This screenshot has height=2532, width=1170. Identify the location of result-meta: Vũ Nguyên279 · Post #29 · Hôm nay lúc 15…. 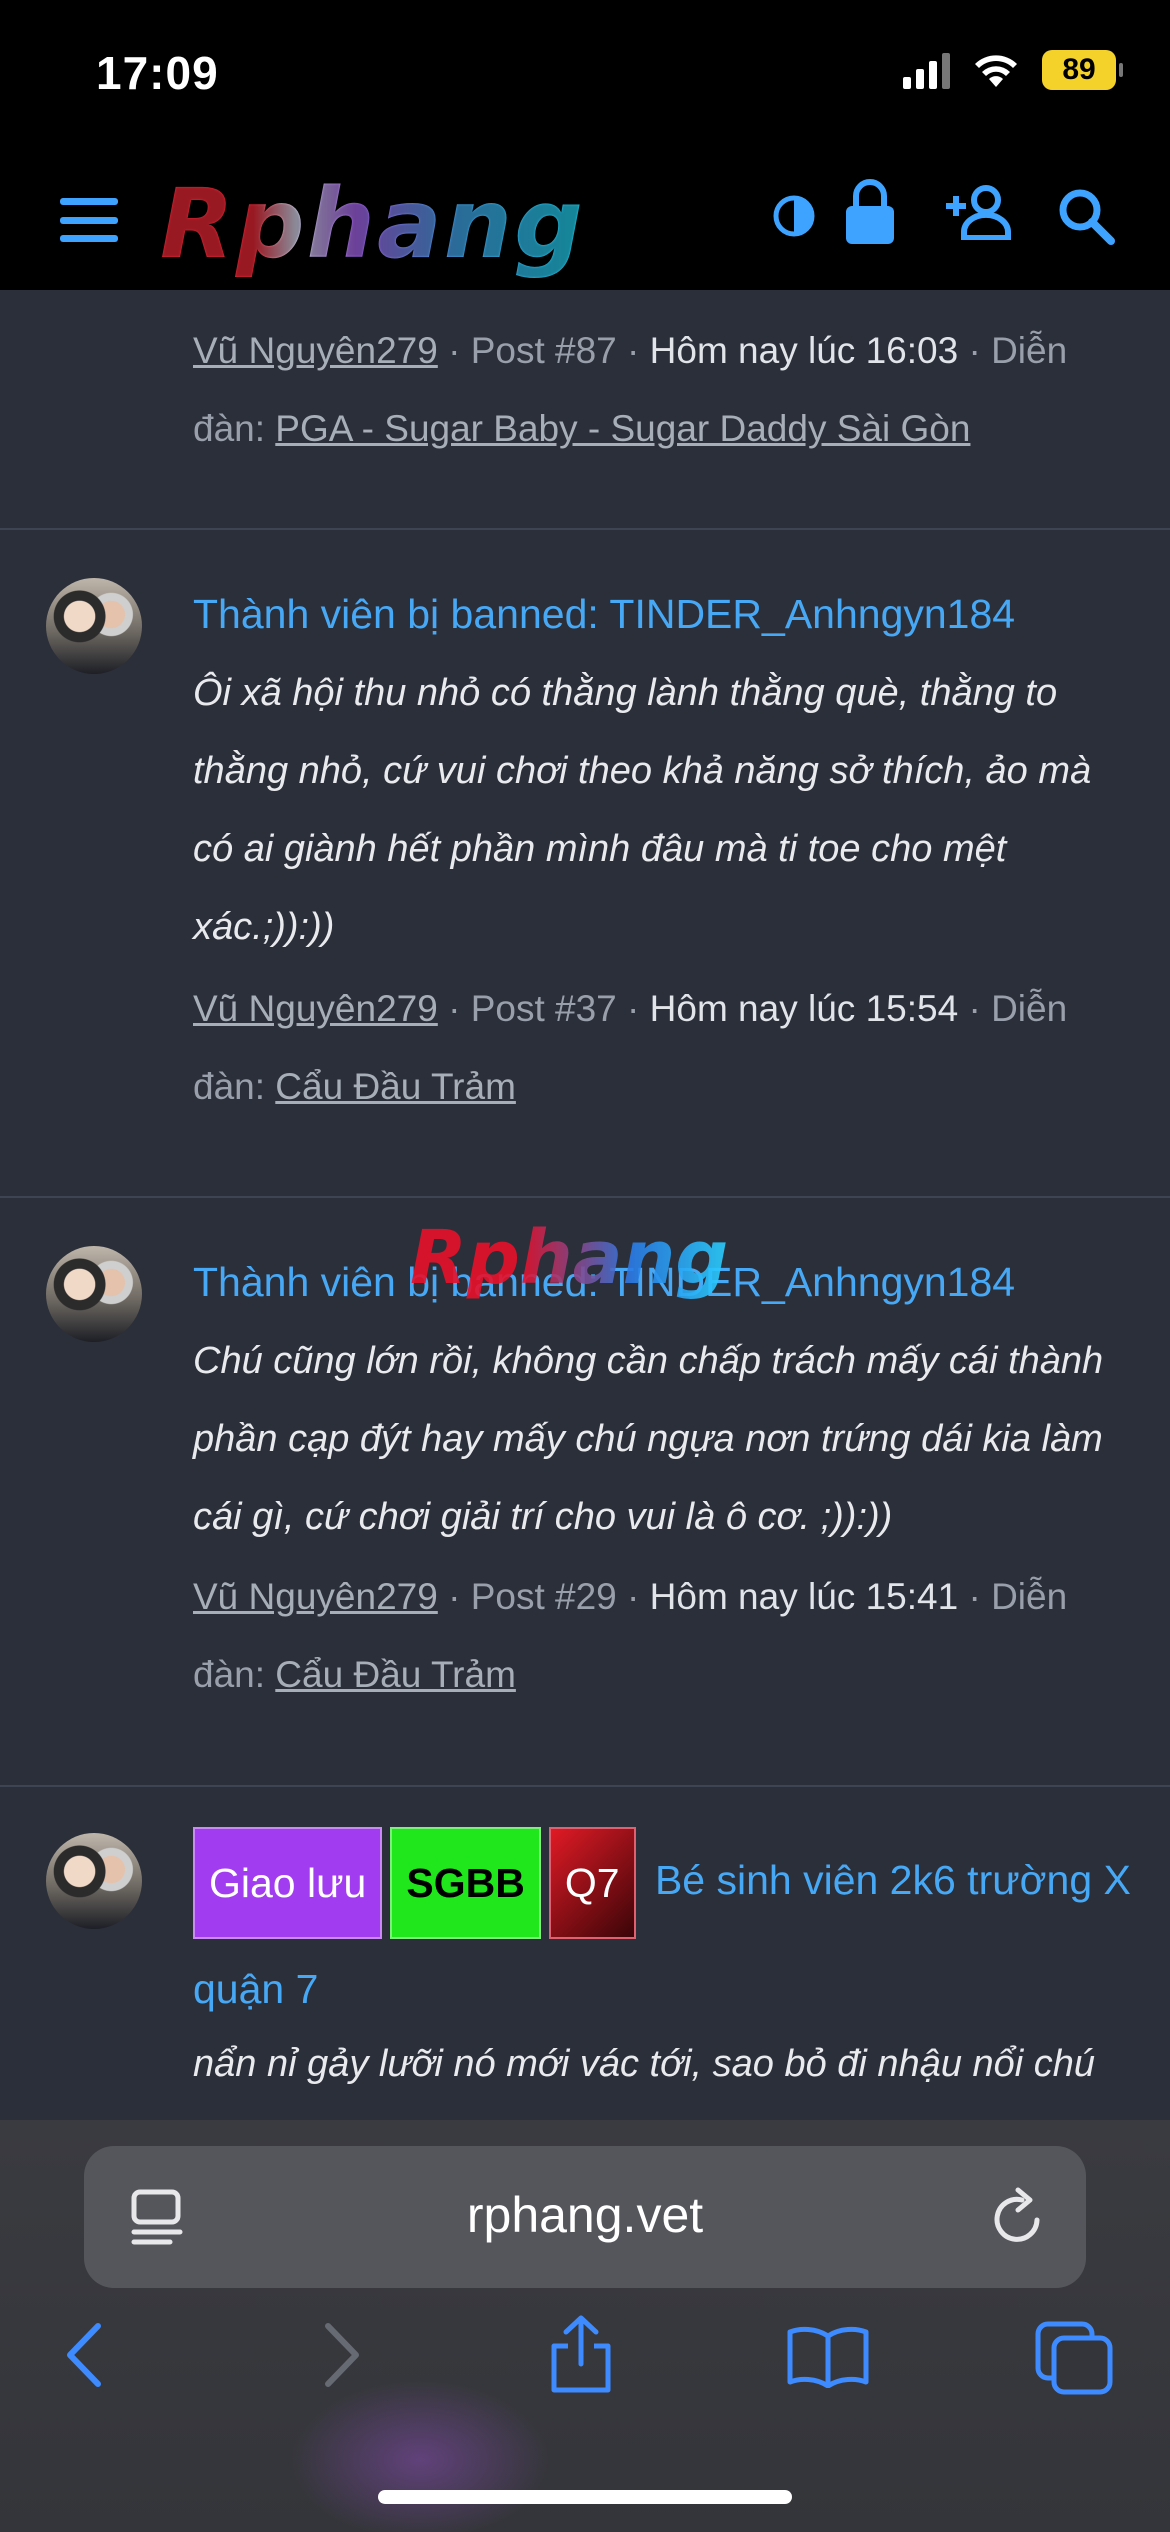
(630, 1635).